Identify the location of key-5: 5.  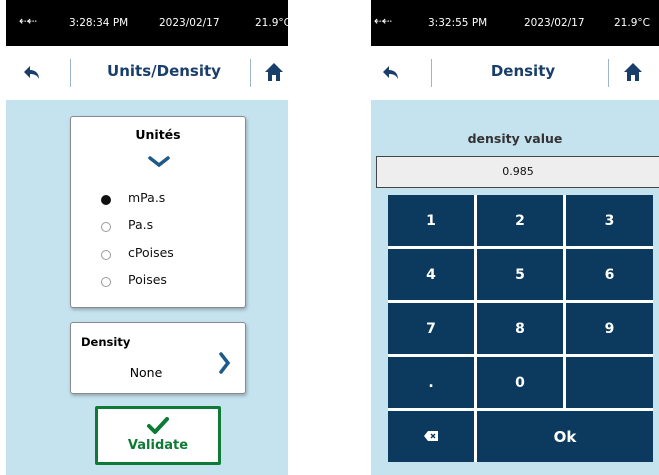
(520, 274).